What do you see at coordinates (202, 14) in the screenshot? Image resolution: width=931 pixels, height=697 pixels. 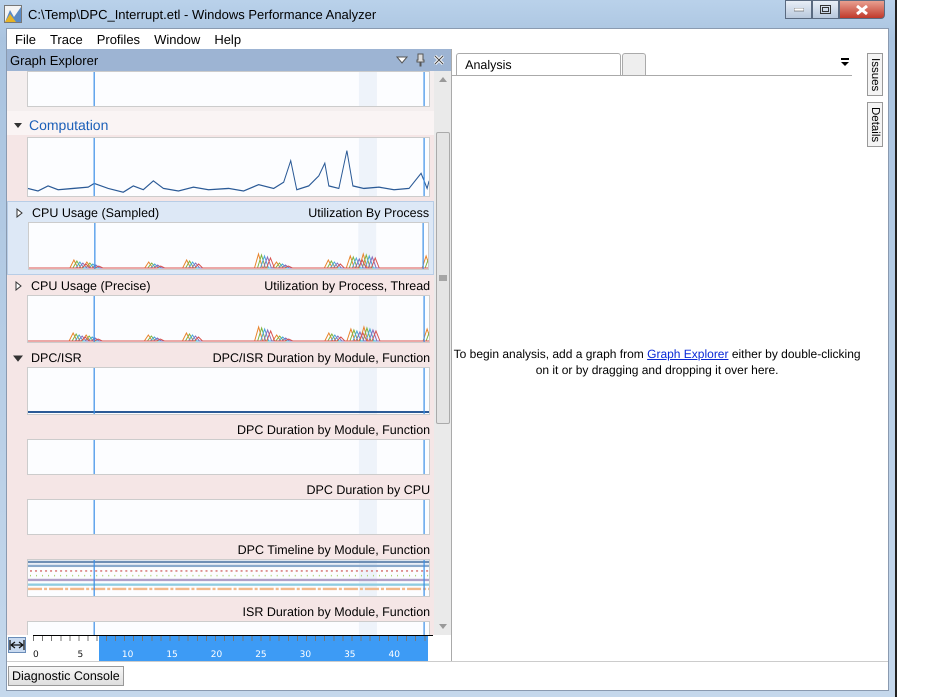 I see `window-title: C:\Temp\DPC_Interrupt.etl - Windows Performance Analyzer` at bounding box center [202, 14].